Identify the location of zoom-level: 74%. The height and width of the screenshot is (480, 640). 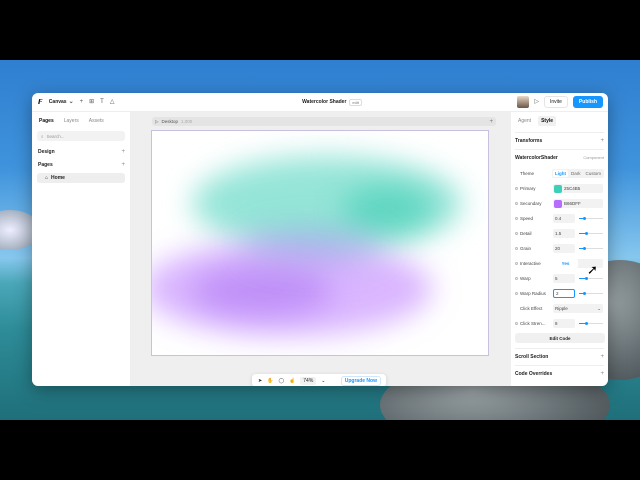
(308, 380).